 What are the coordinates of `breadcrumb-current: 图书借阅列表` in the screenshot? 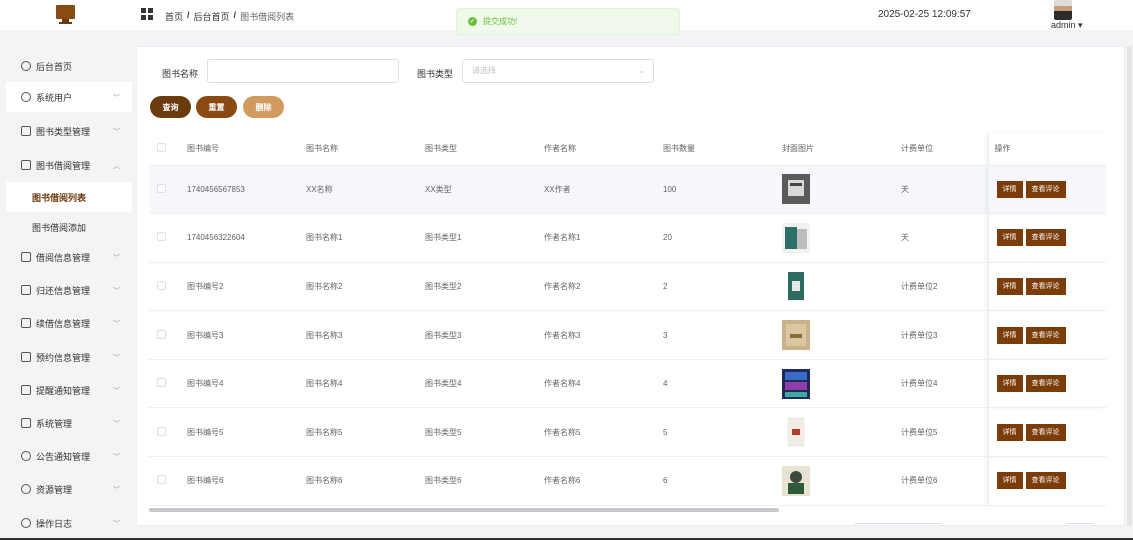 It's located at (267, 17).